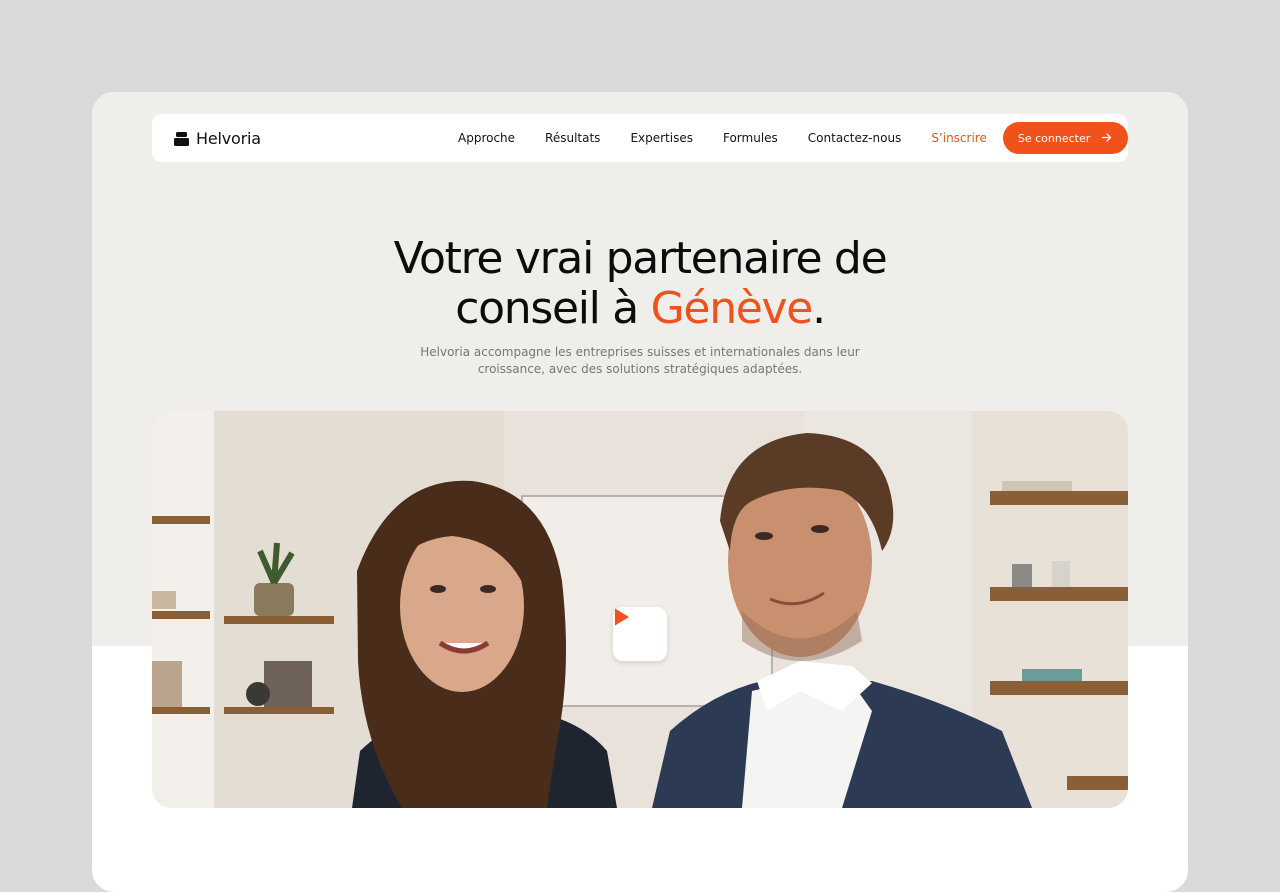 The image size is (1280, 892). What do you see at coordinates (661, 138) in the screenshot?
I see `nav-link-expertises: Expertises` at bounding box center [661, 138].